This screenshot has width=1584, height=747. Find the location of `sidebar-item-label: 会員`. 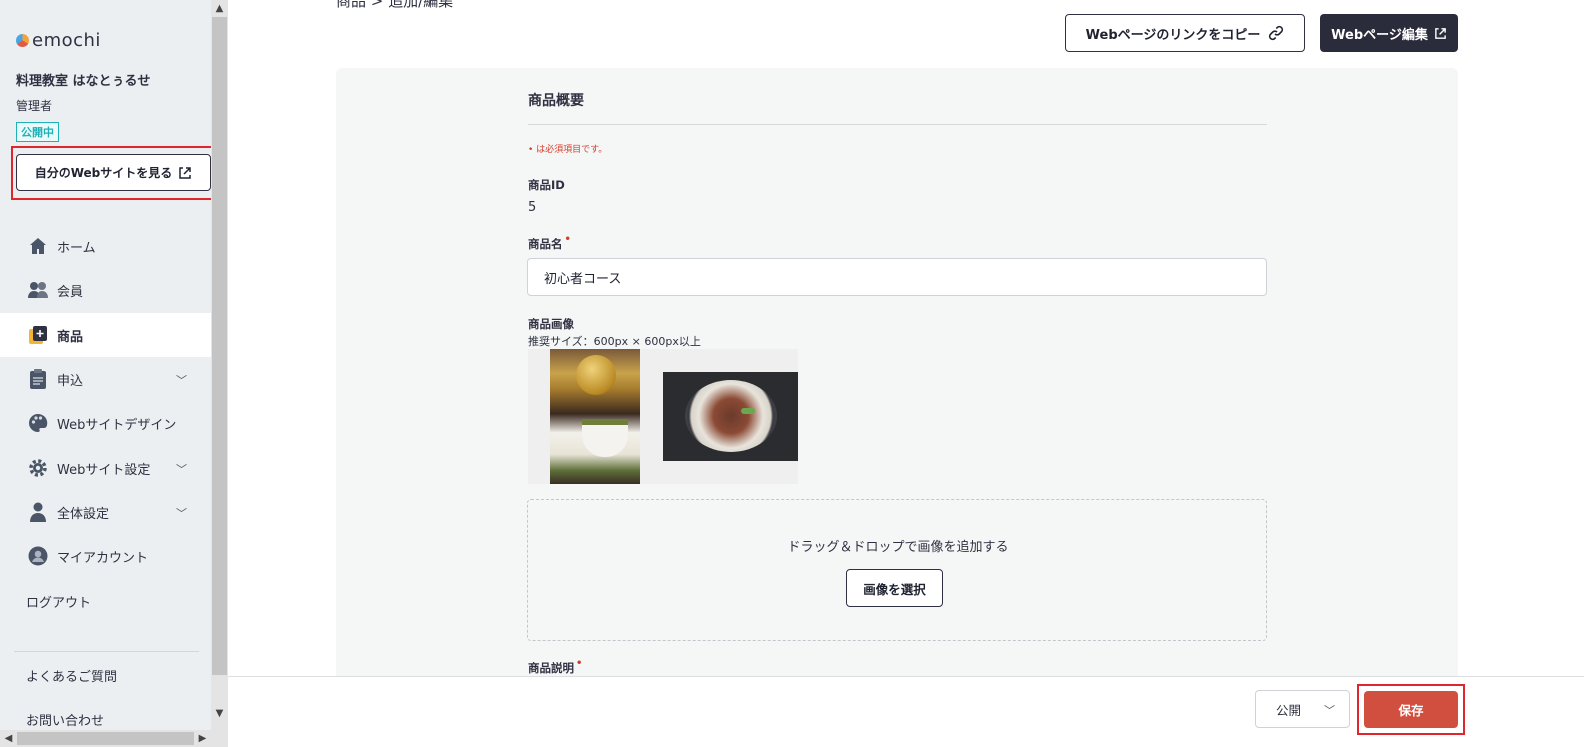

sidebar-item-label: 会員 is located at coordinates (70, 292).